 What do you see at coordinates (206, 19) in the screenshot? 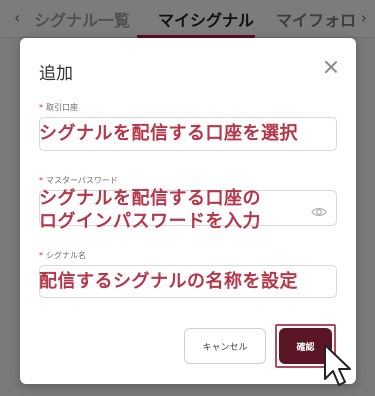
I see `tab-my-signal: マイシグナル` at bounding box center [206, 19].